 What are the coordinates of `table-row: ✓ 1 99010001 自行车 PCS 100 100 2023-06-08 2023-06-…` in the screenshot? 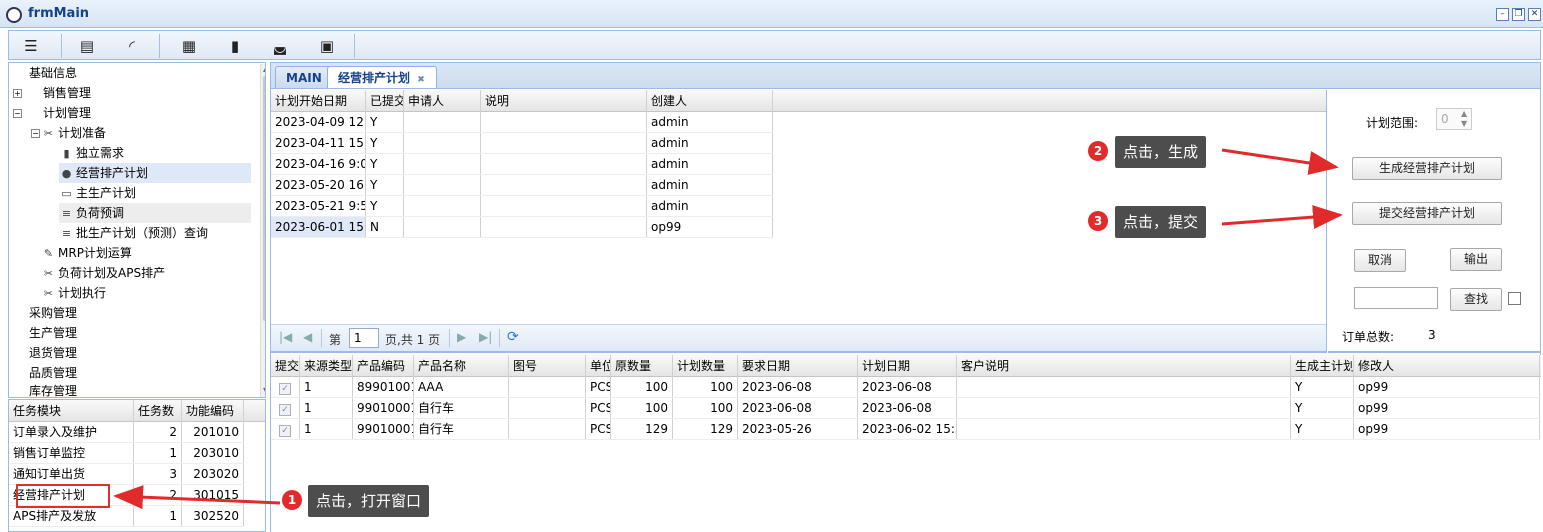 It's located at (906, 408).